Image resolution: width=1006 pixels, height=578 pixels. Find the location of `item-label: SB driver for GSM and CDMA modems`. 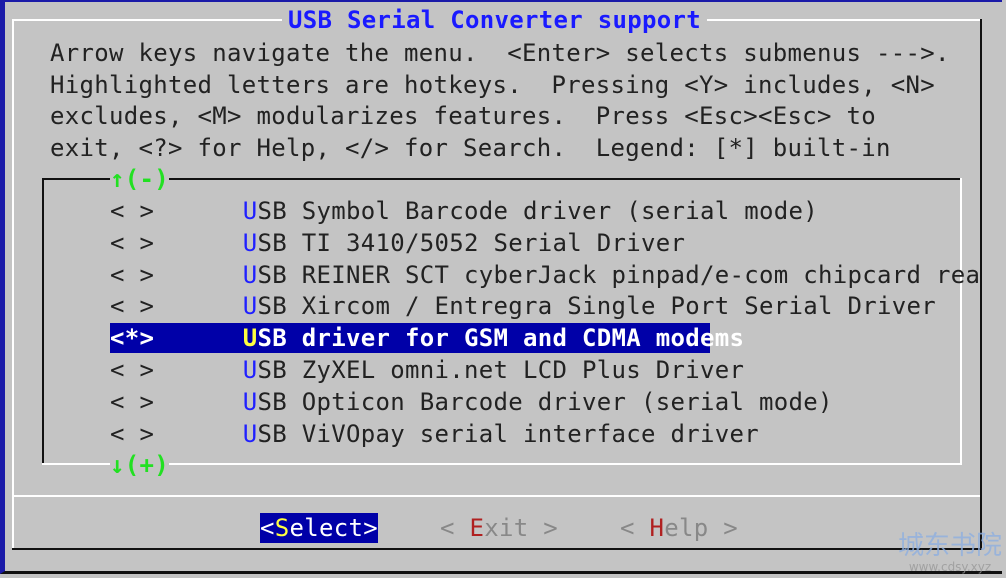

item-label: SB driver for GSM and CDMA modems is located at coordinates (501, 338).